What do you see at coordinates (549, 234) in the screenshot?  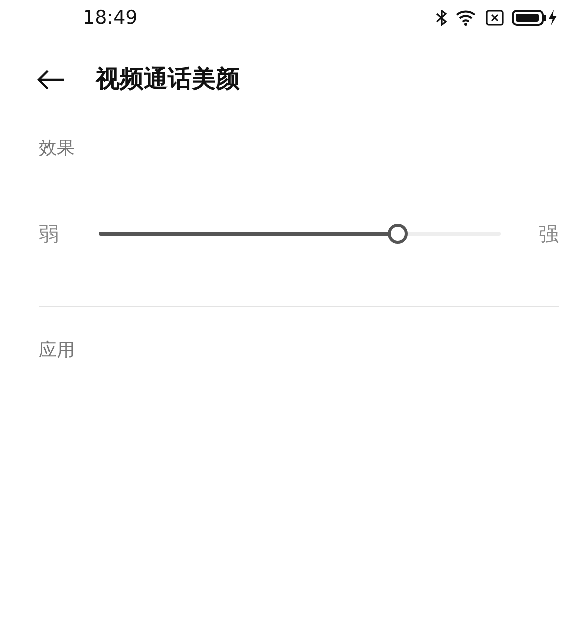 I see `slider-max-label: 强` at bounding box center [549, 234].